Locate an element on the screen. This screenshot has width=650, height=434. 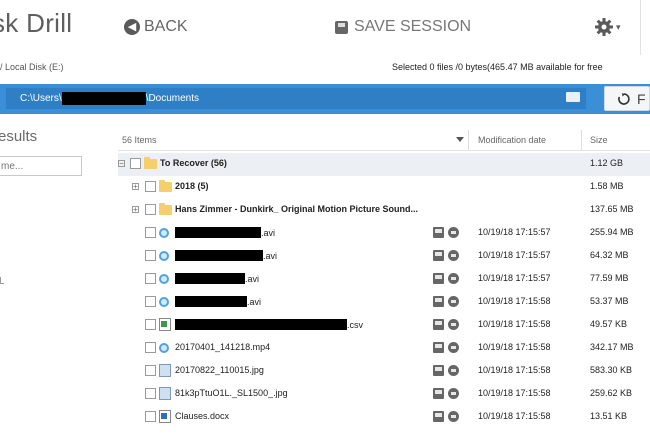
table-row: .avi 10/19/18 17:15:57 255.94 MB is located at coordinates (384, 233).